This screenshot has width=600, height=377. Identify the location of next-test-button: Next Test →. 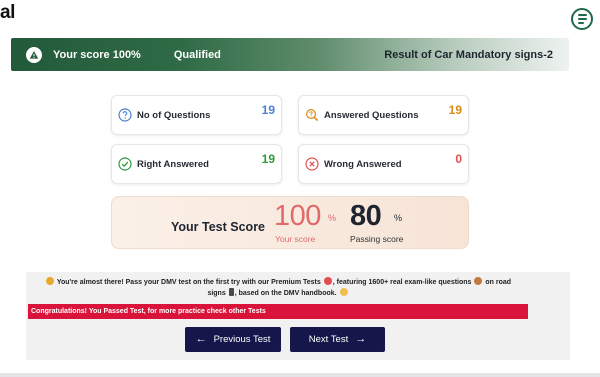
(337, 339).